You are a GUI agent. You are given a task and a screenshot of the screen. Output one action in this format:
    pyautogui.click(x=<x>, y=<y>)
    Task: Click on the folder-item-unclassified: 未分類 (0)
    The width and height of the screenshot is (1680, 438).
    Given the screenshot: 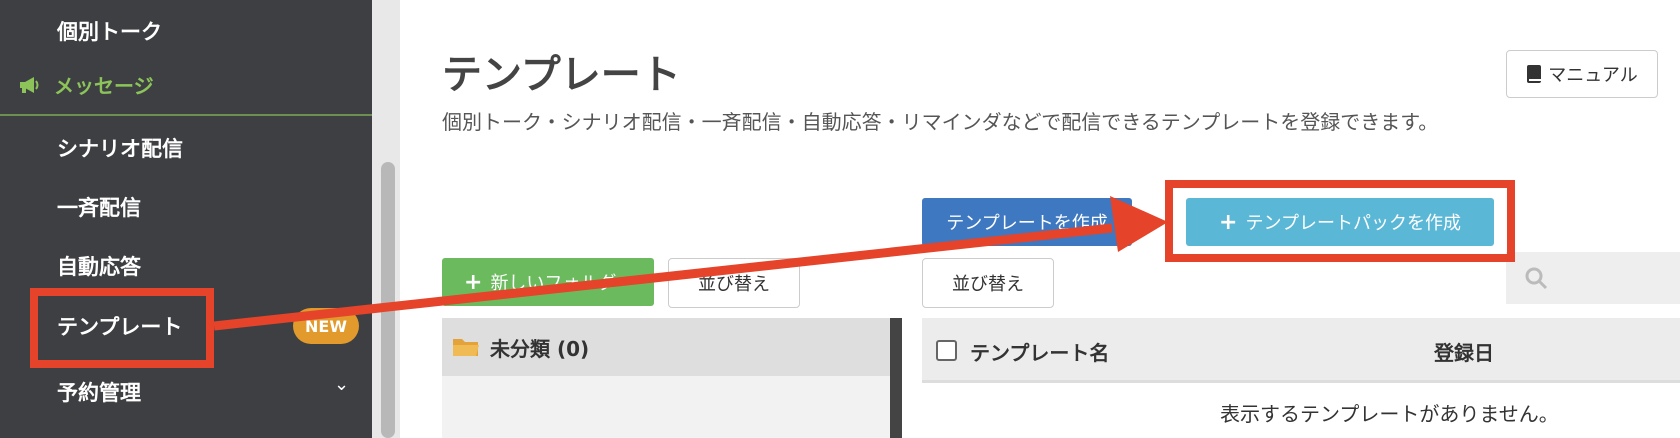 What is the action you would take?
    pyautogui.click(x=666, y=347)
    